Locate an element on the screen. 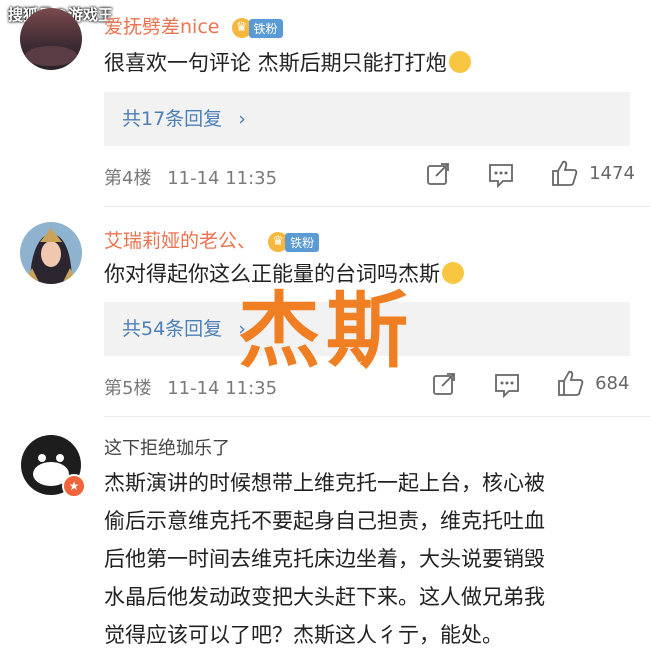 Image resolution: width=650 pixels, height=654 pixels. username: 爱抚劈差nice ♛ 铁粉 is located at coordinates (193, 25).